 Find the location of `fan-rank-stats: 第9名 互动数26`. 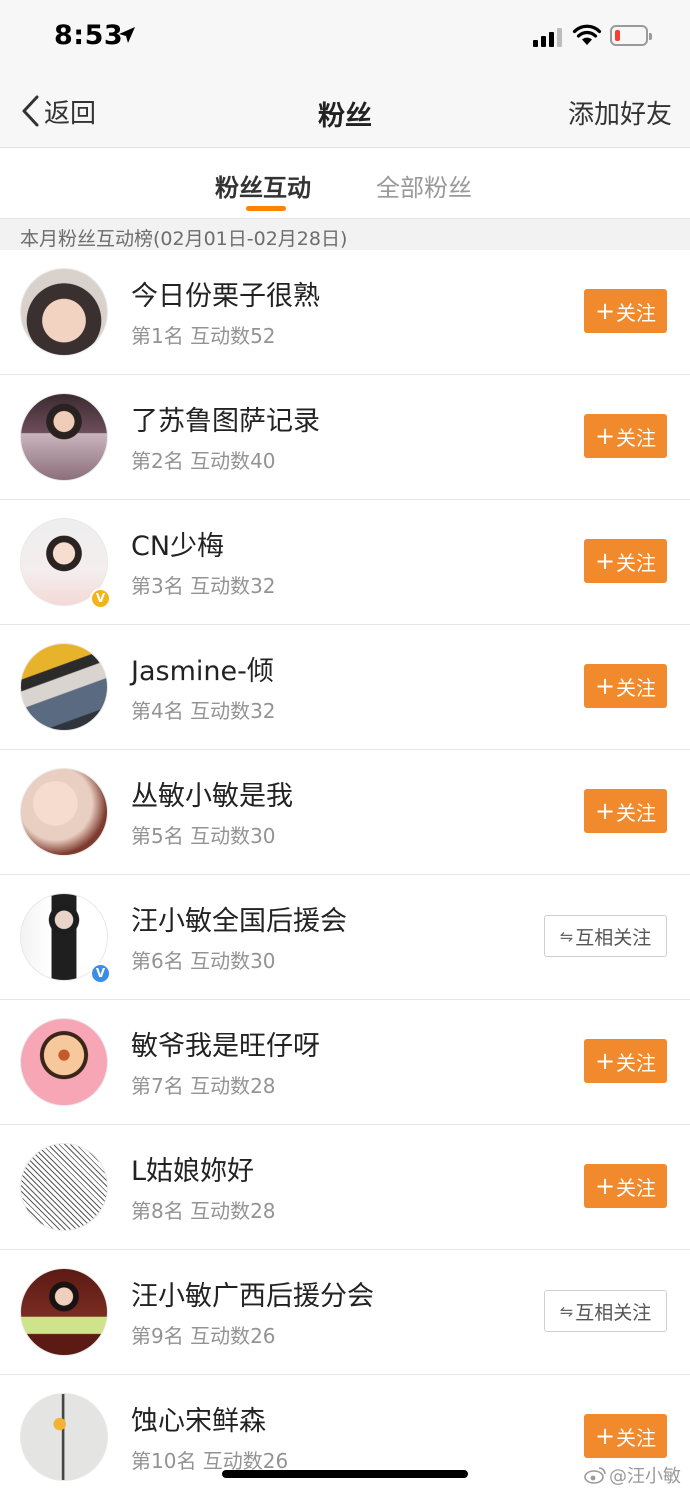

fan-rank-stats: 第9名 互动数26 is located at coordinates (203, 1336).